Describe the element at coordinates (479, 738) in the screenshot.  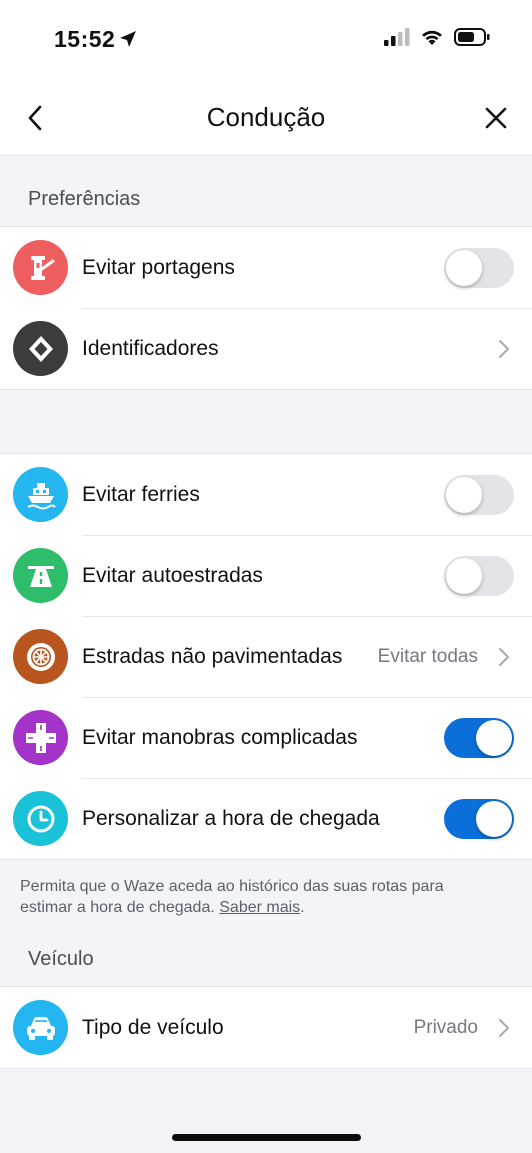
I see `avoid-difficult-turns-toggle` at that location.